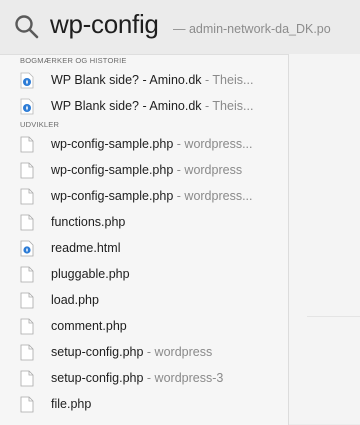 This screenshot has width=360, height=425. What do you see at coordinates (185, 378) in the screenshot?
I see `result-subtitle: - wordpress-3` at bounding box center [185, 378].